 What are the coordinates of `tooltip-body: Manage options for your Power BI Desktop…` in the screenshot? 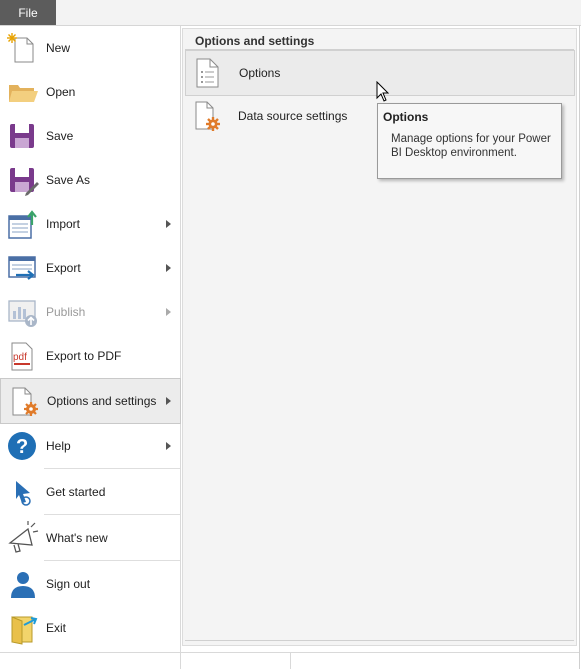 It's located at (471, 146).